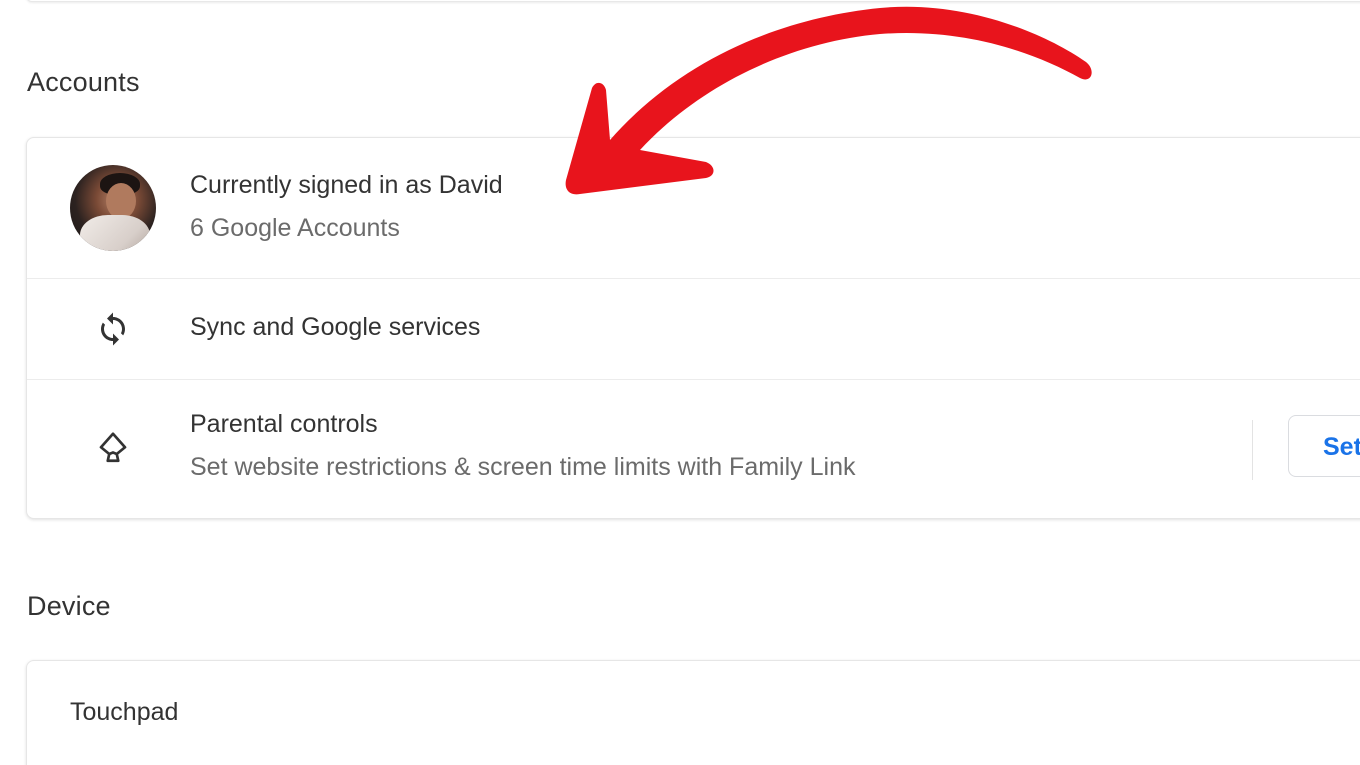 The width and height of the screenshot is (1360, 765). Describe the element at coordinates (83, 82) in the screenshot. I see `accounts-section-title: Accounts` at that location.